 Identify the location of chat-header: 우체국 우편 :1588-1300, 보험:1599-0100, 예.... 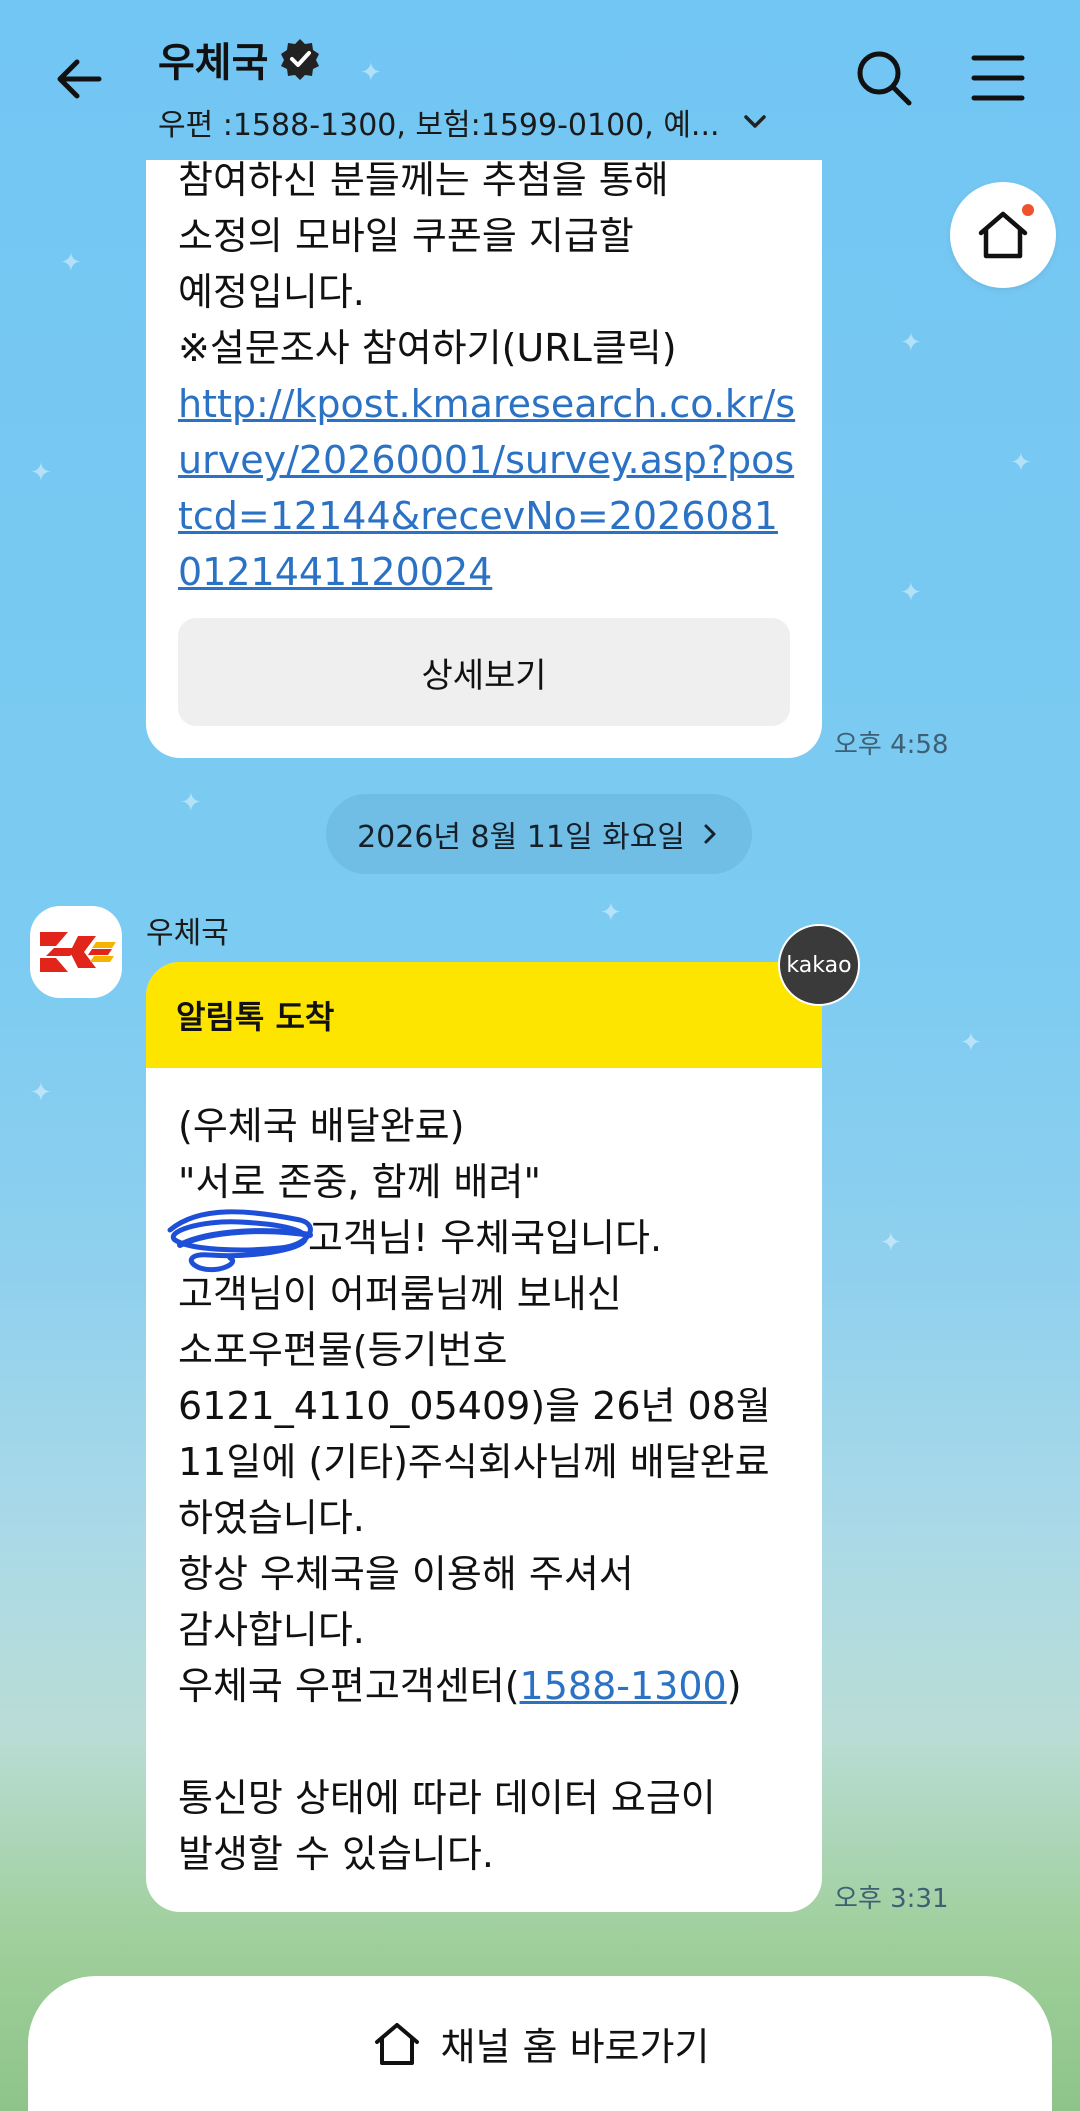
(540, 80).